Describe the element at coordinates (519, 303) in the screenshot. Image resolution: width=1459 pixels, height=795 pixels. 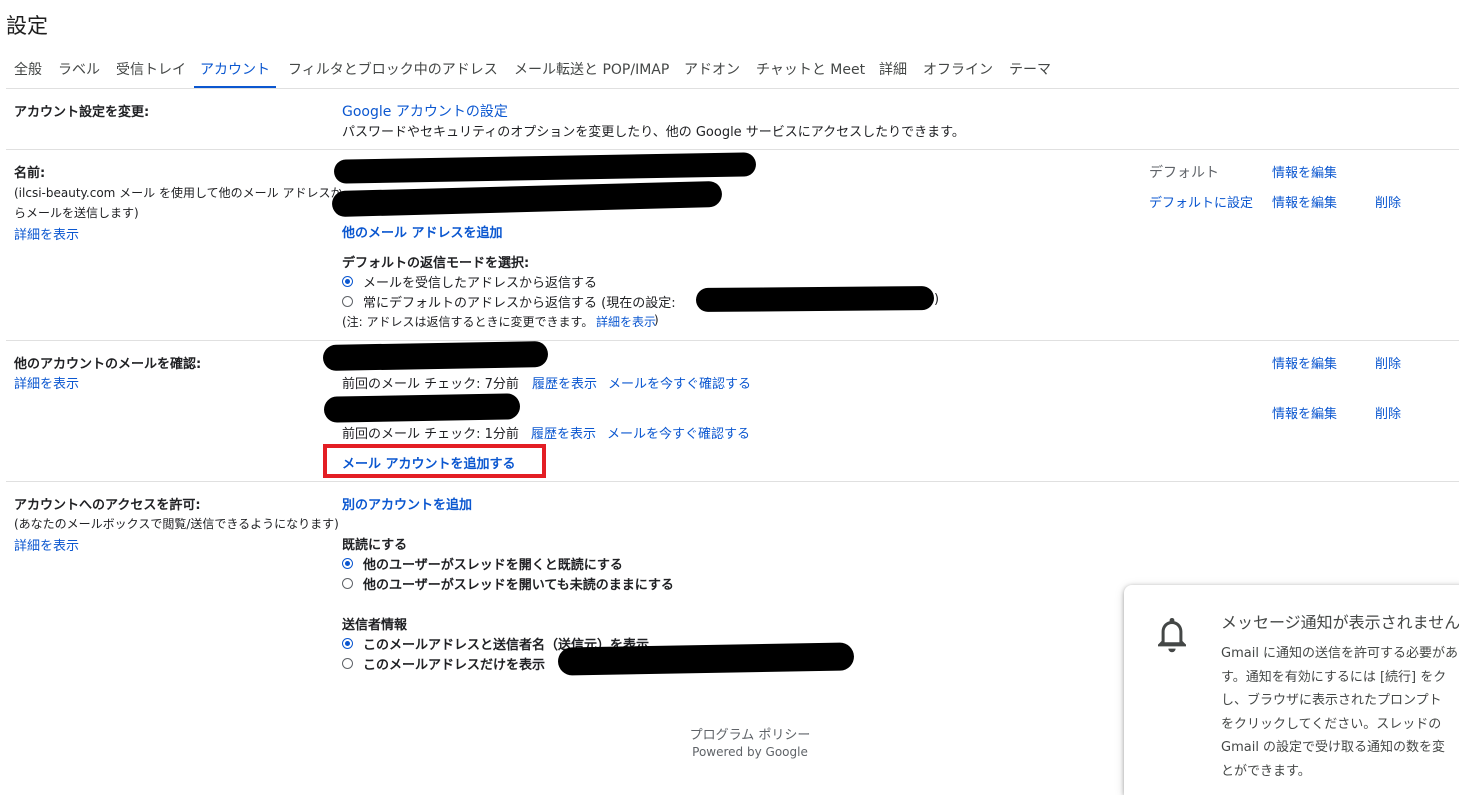
I see `reply-option-2: 常にデフォルトのアドレスから返信する (現在の設定:` at that location.